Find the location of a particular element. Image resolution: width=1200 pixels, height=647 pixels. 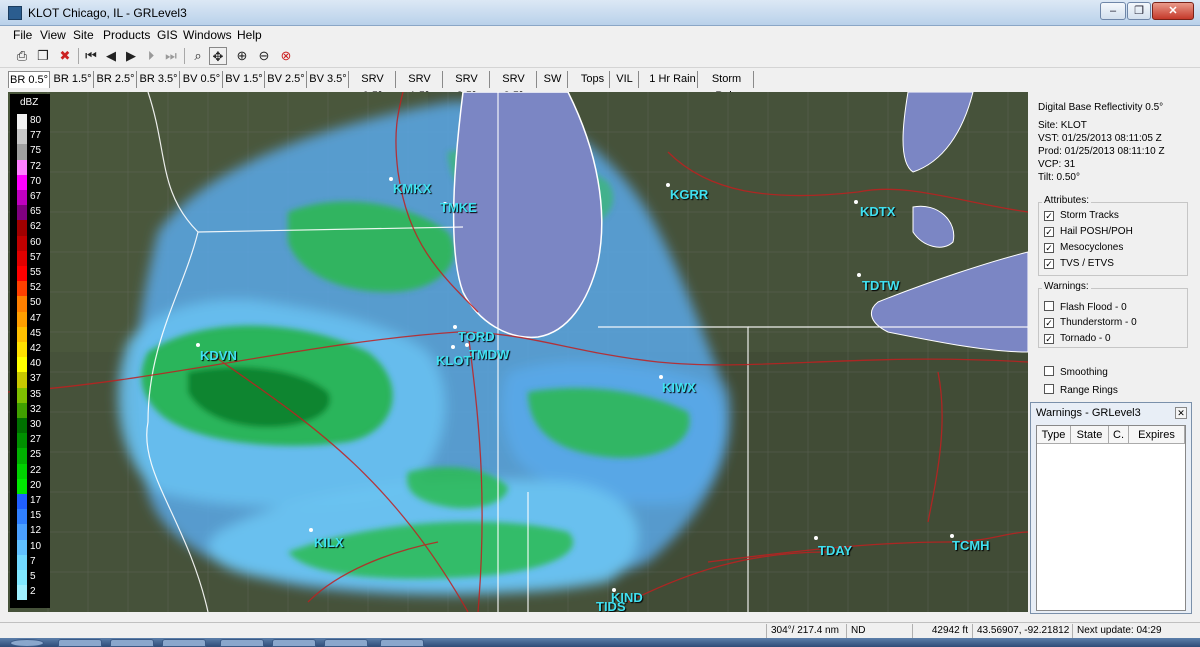

option-checkbox-row: Range Rings is located at coordinates (1081, 390).